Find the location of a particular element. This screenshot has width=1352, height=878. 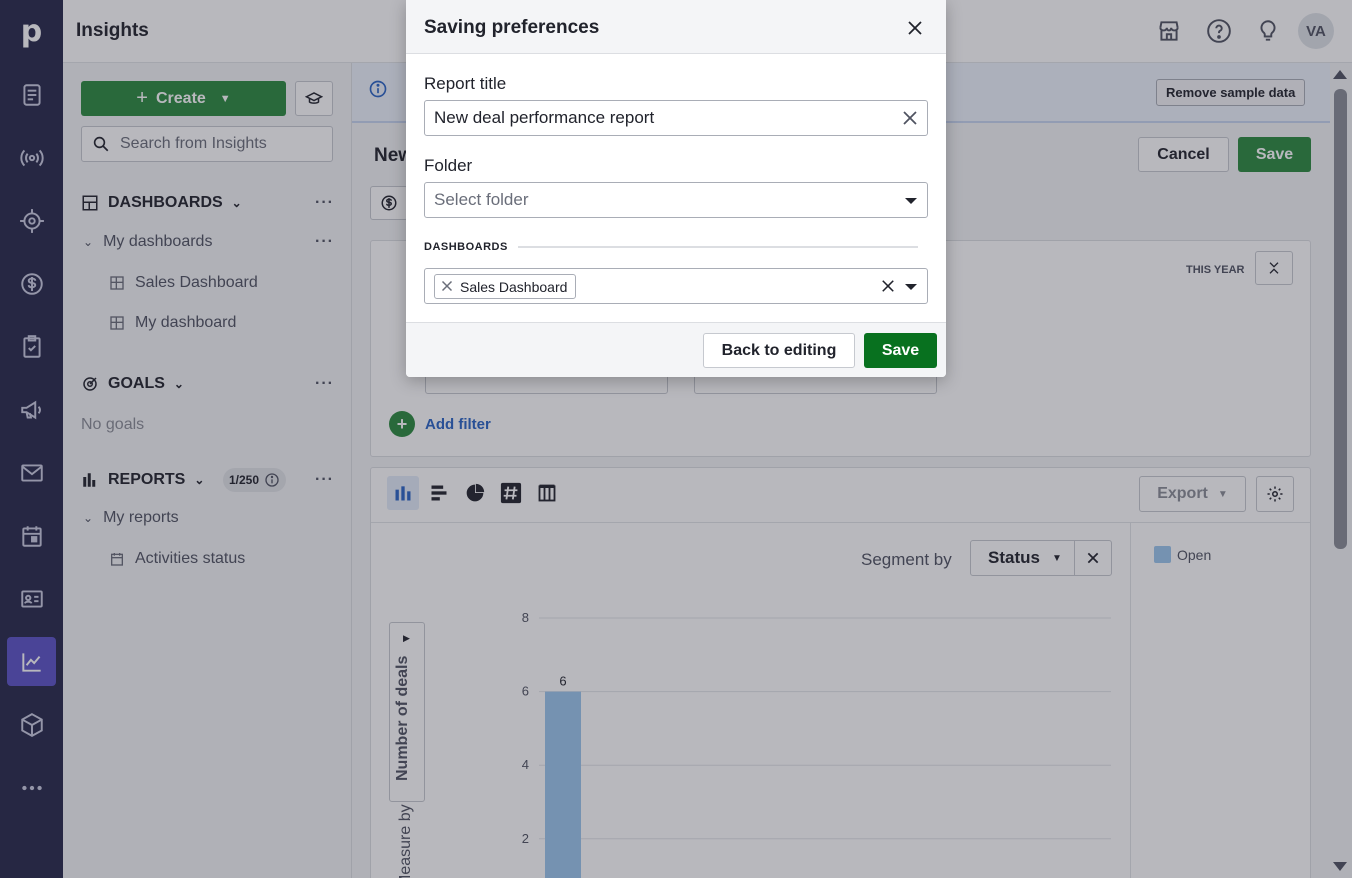

tag-label: Sales Dashboard is located at coordinates (514, 286).